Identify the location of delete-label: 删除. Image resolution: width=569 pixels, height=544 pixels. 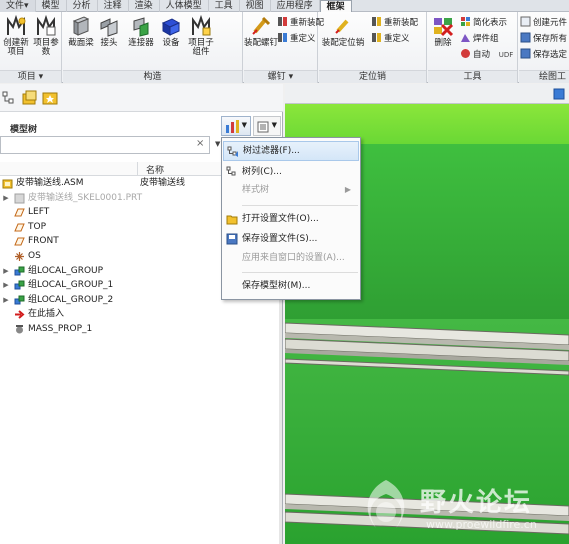
(443, 43).